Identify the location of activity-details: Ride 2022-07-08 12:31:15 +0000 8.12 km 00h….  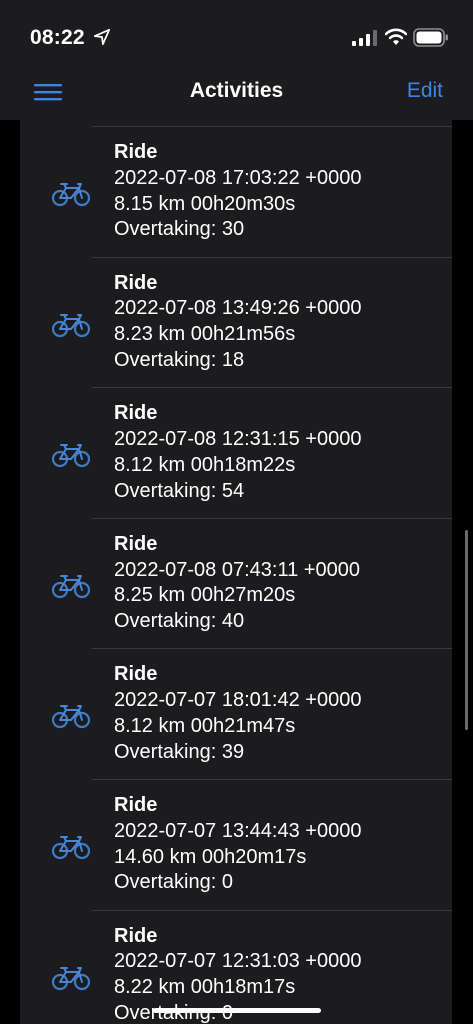
(237, 452).